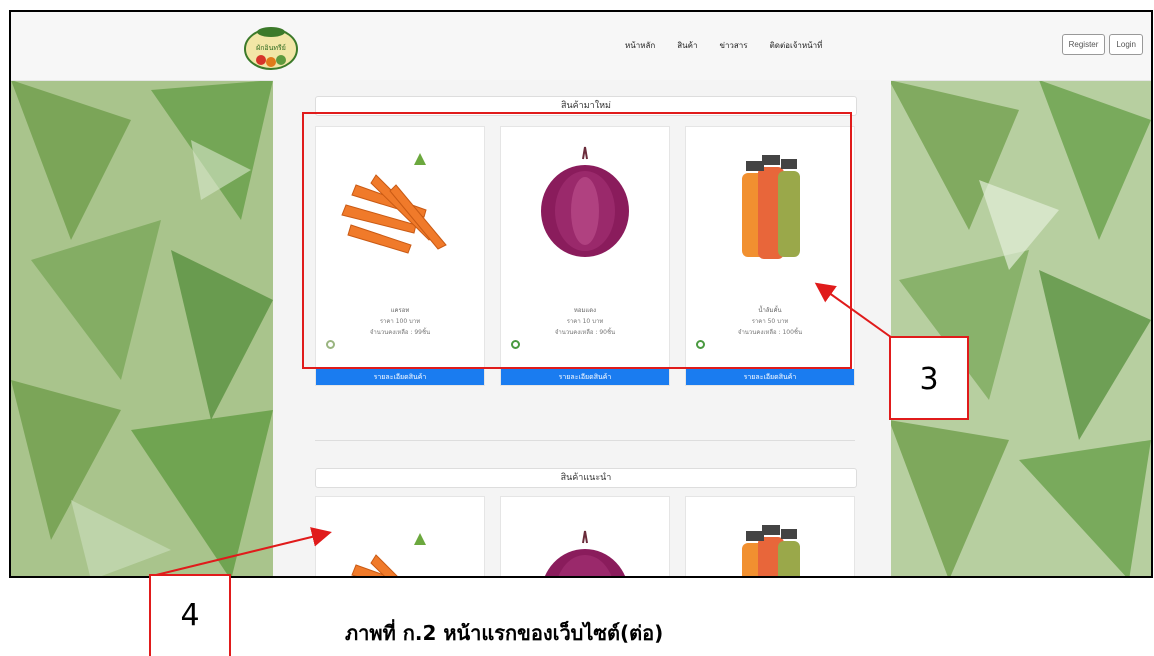 This screenshot has height=656, width=1154. Describe the element at coordinates (504, 633) in the screenshot. I see `figure-caption: ภาพที่ ก.2 หน้าแรกของเว็บไซต์(ต่อ)` at that location.